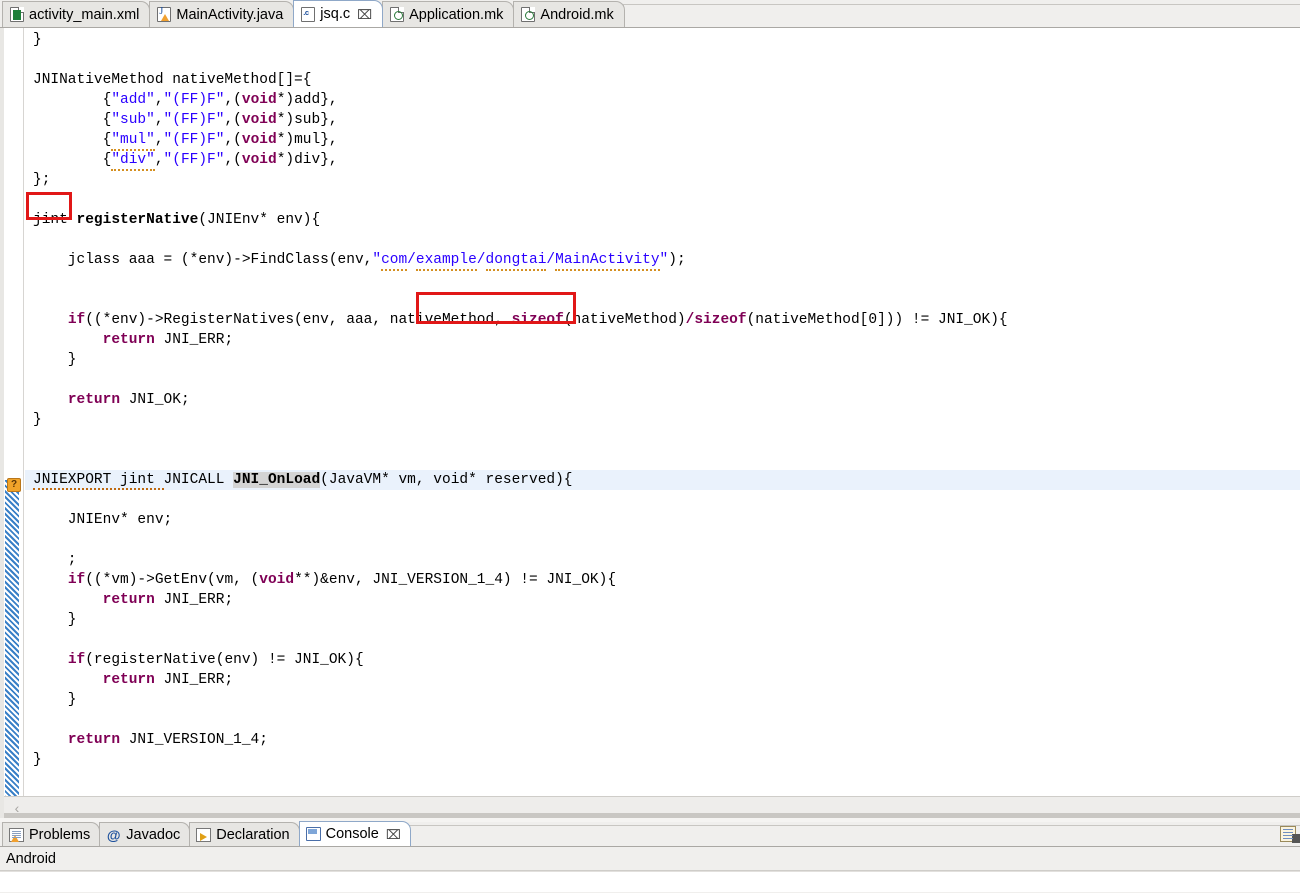 The image size is (1300, 893). Describe the element at coordinates (153, 834) in the screenshot. I see `bottom-tab-label: Javadoc` at that location.